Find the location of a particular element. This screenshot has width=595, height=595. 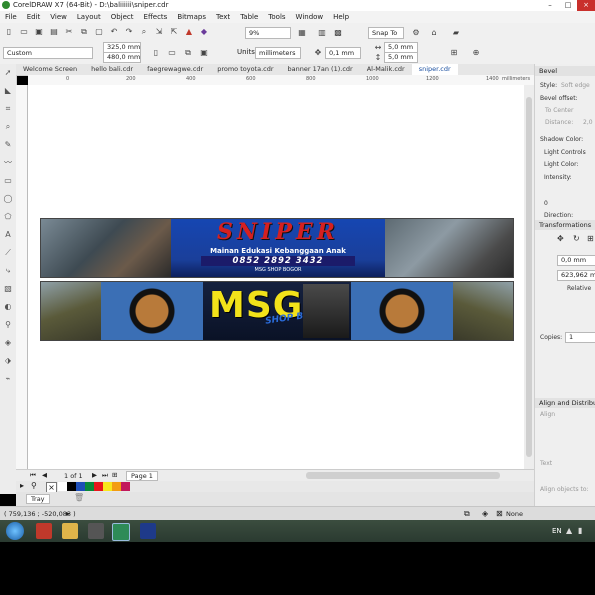

print-icon: ▤ is located at coordinates (54, 32).